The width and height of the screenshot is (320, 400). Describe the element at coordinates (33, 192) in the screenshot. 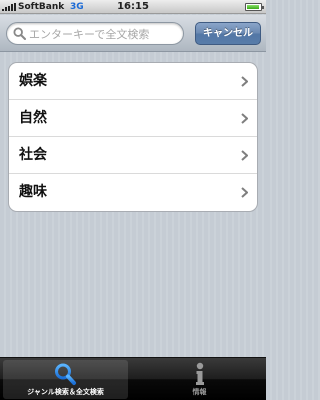

I see `genre-label: 趣味` at that location.